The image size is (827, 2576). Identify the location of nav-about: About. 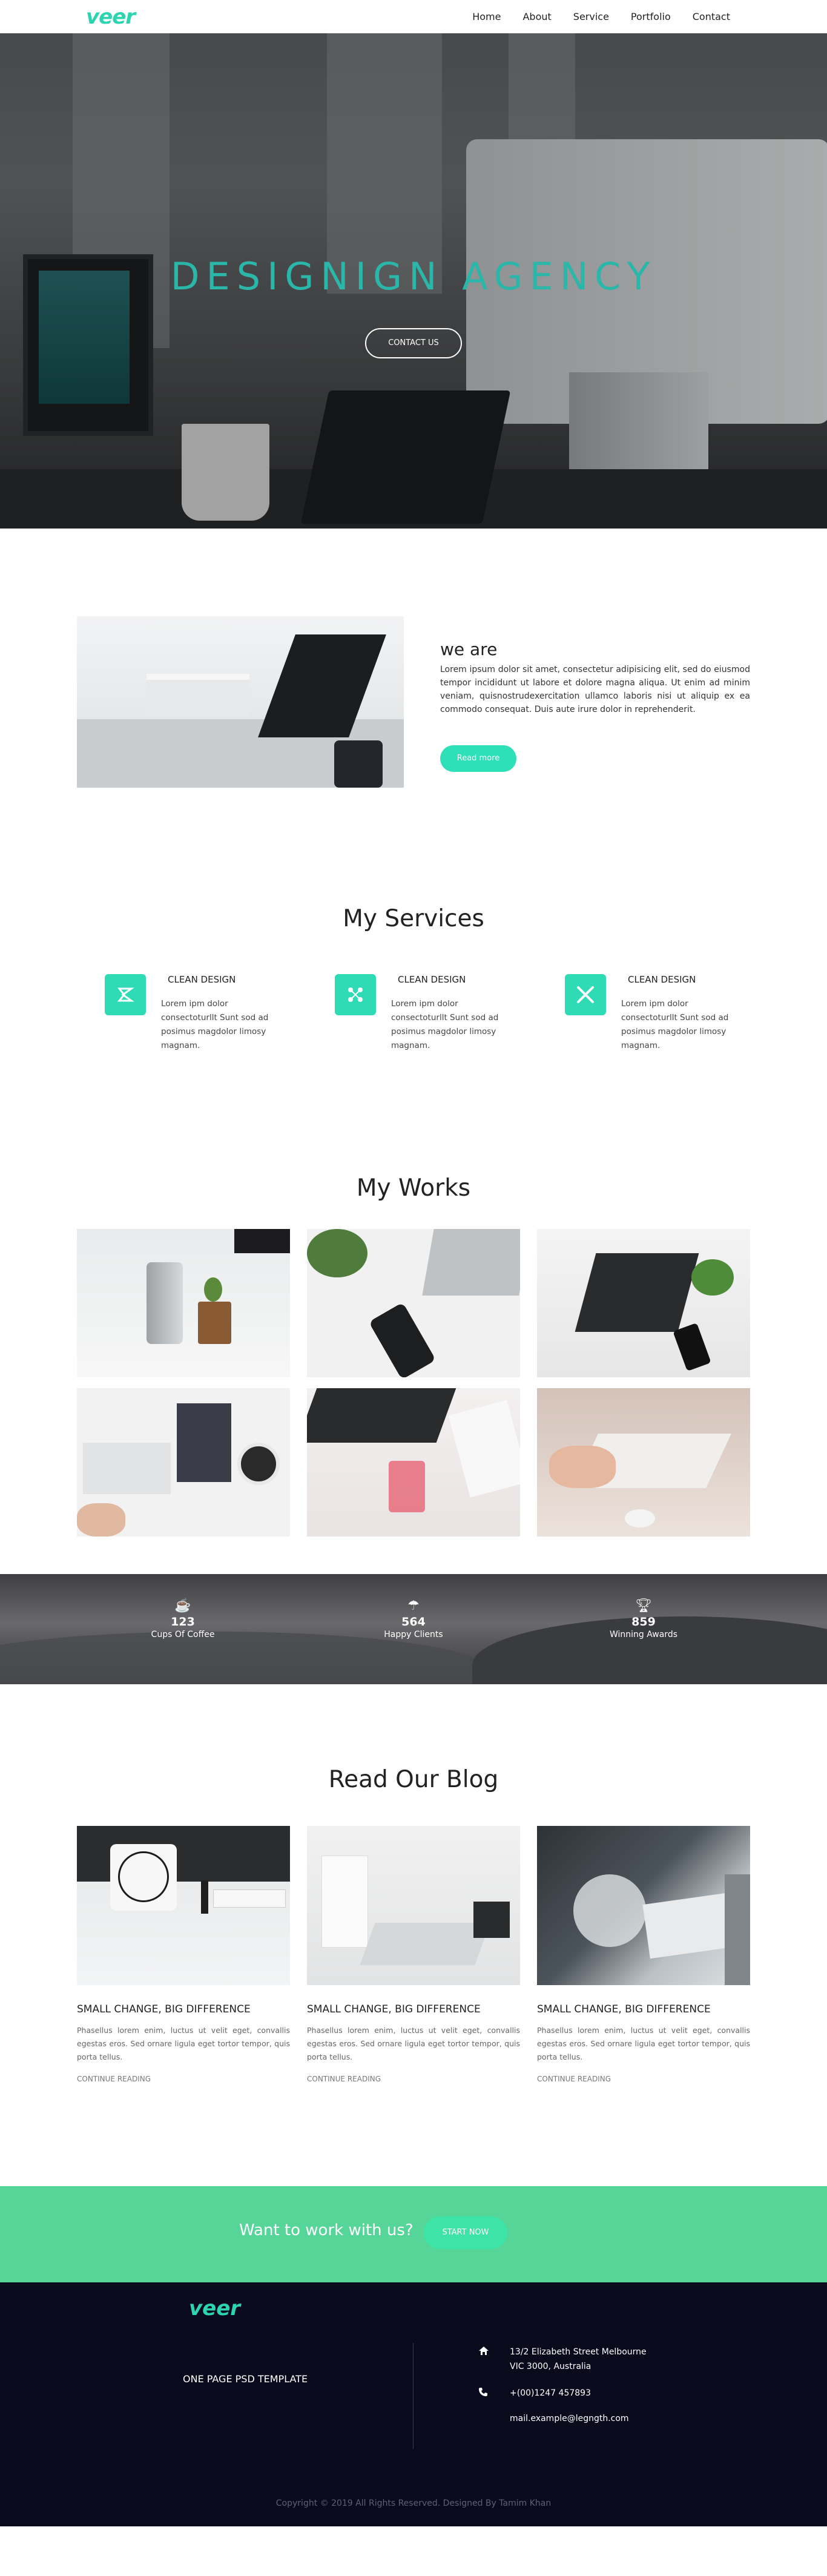
(536, 16).